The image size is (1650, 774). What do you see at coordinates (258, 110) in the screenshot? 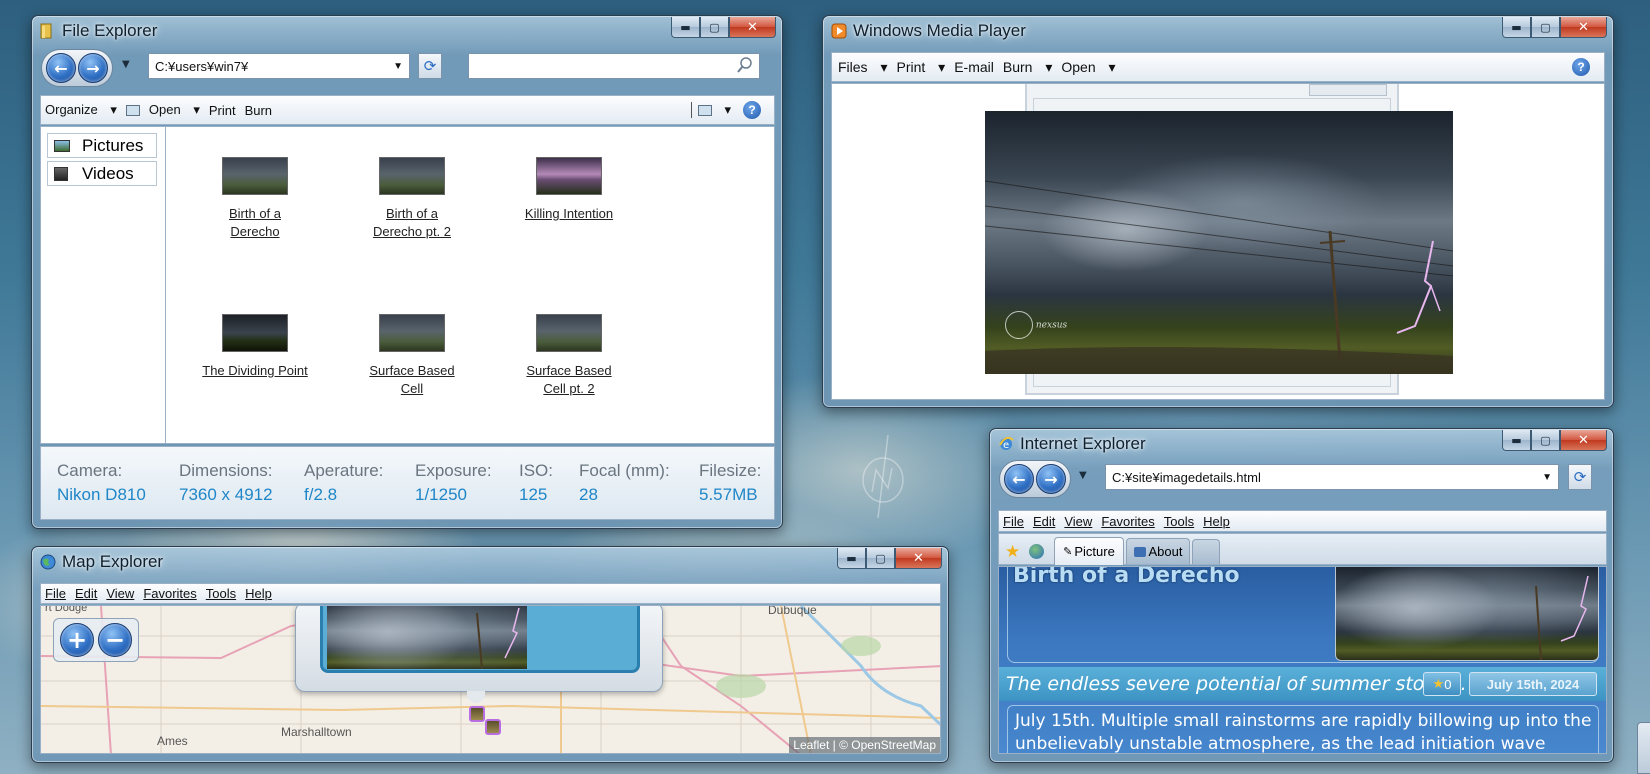
I see `burn-button: Burn` at bounding box center [258, 110].